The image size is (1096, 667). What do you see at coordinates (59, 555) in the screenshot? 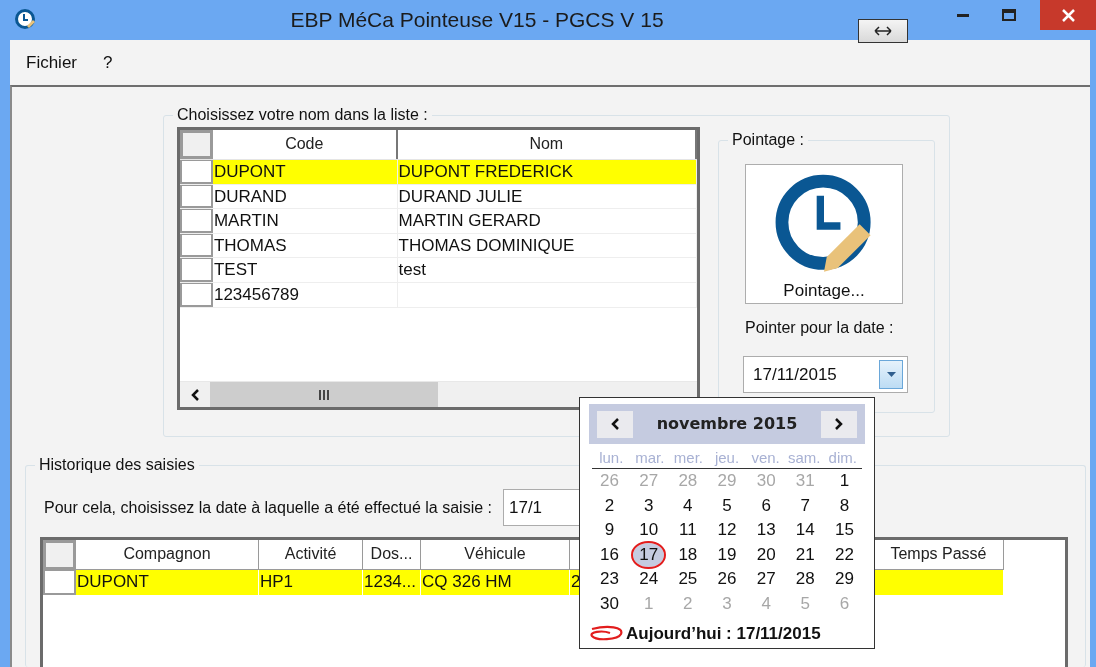
I see `header-selector` at bounding box center [59, 555].